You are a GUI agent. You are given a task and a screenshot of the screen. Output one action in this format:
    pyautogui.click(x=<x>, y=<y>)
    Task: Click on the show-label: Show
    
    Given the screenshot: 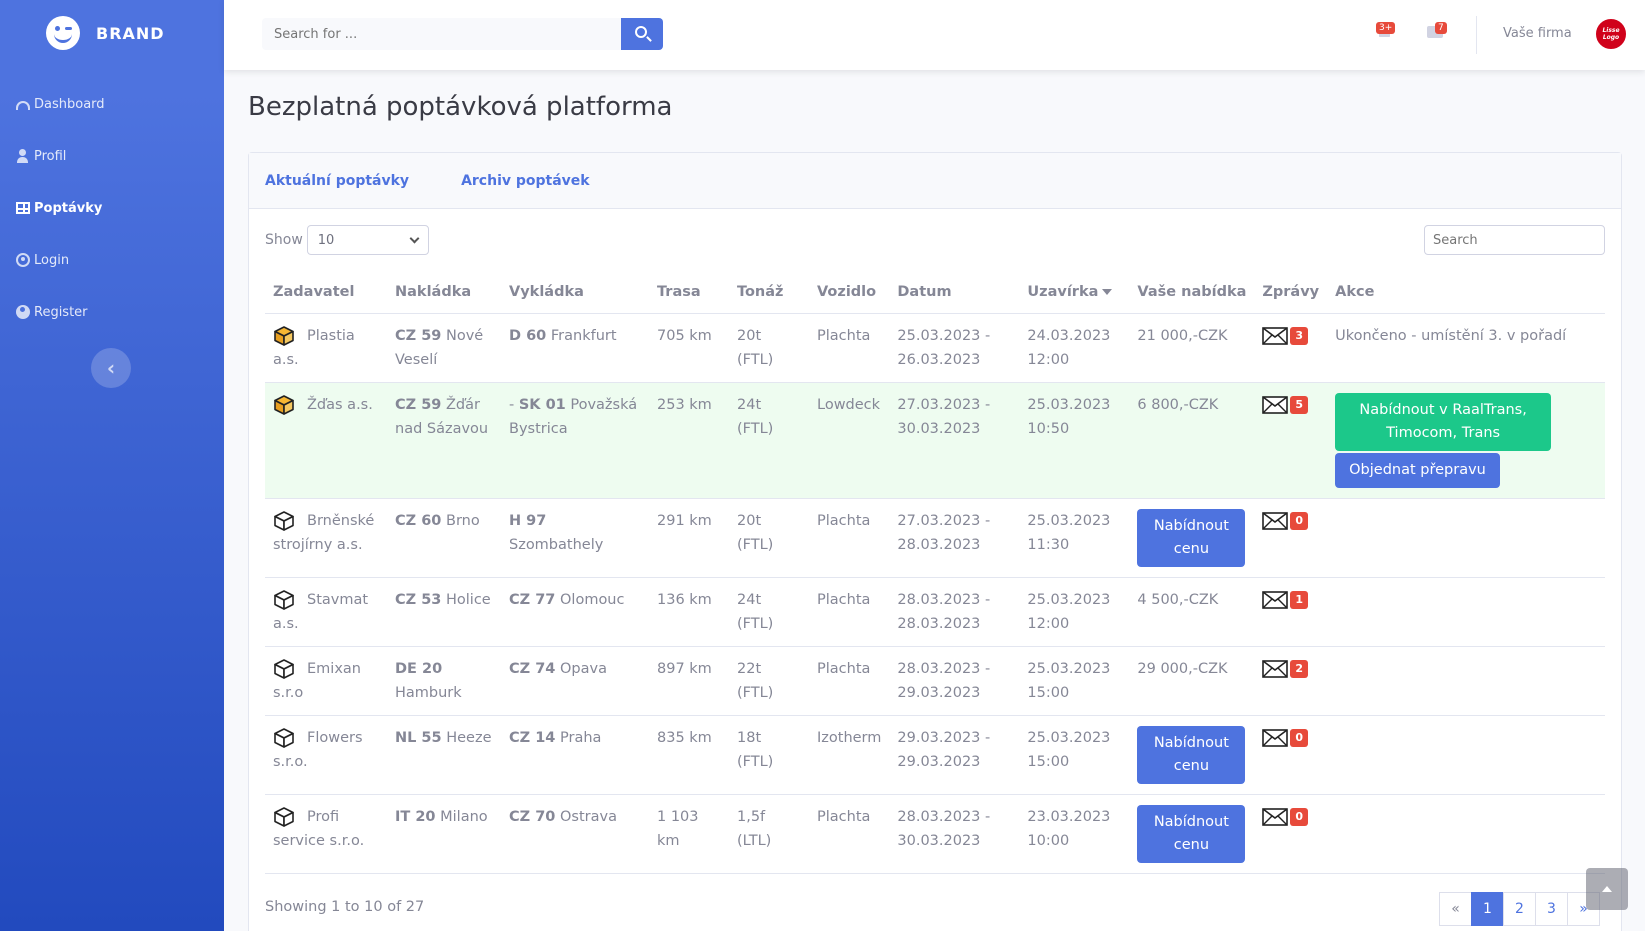 What is the action you would take?
    pyautogui.click(x=284, y=240)
    